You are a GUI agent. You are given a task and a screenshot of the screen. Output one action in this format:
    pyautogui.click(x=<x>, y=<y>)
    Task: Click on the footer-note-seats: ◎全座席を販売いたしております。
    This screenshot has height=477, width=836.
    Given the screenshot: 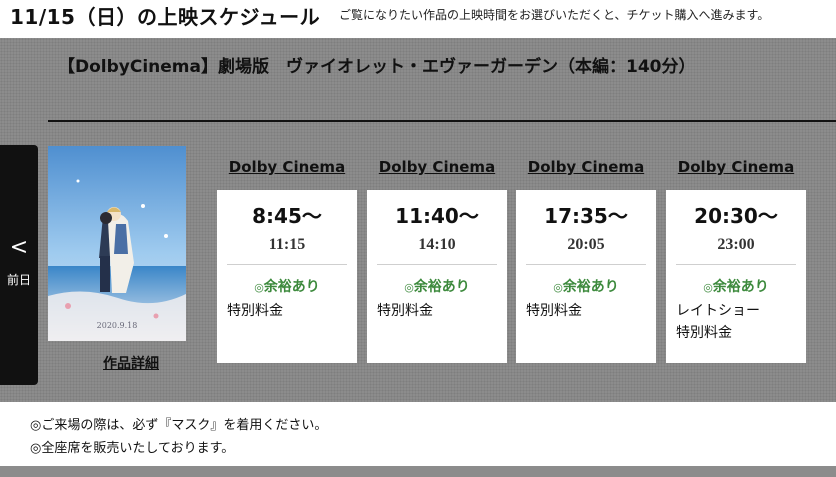 What is the action you would take?
    pyautogui.click(x=132, y=448)
    